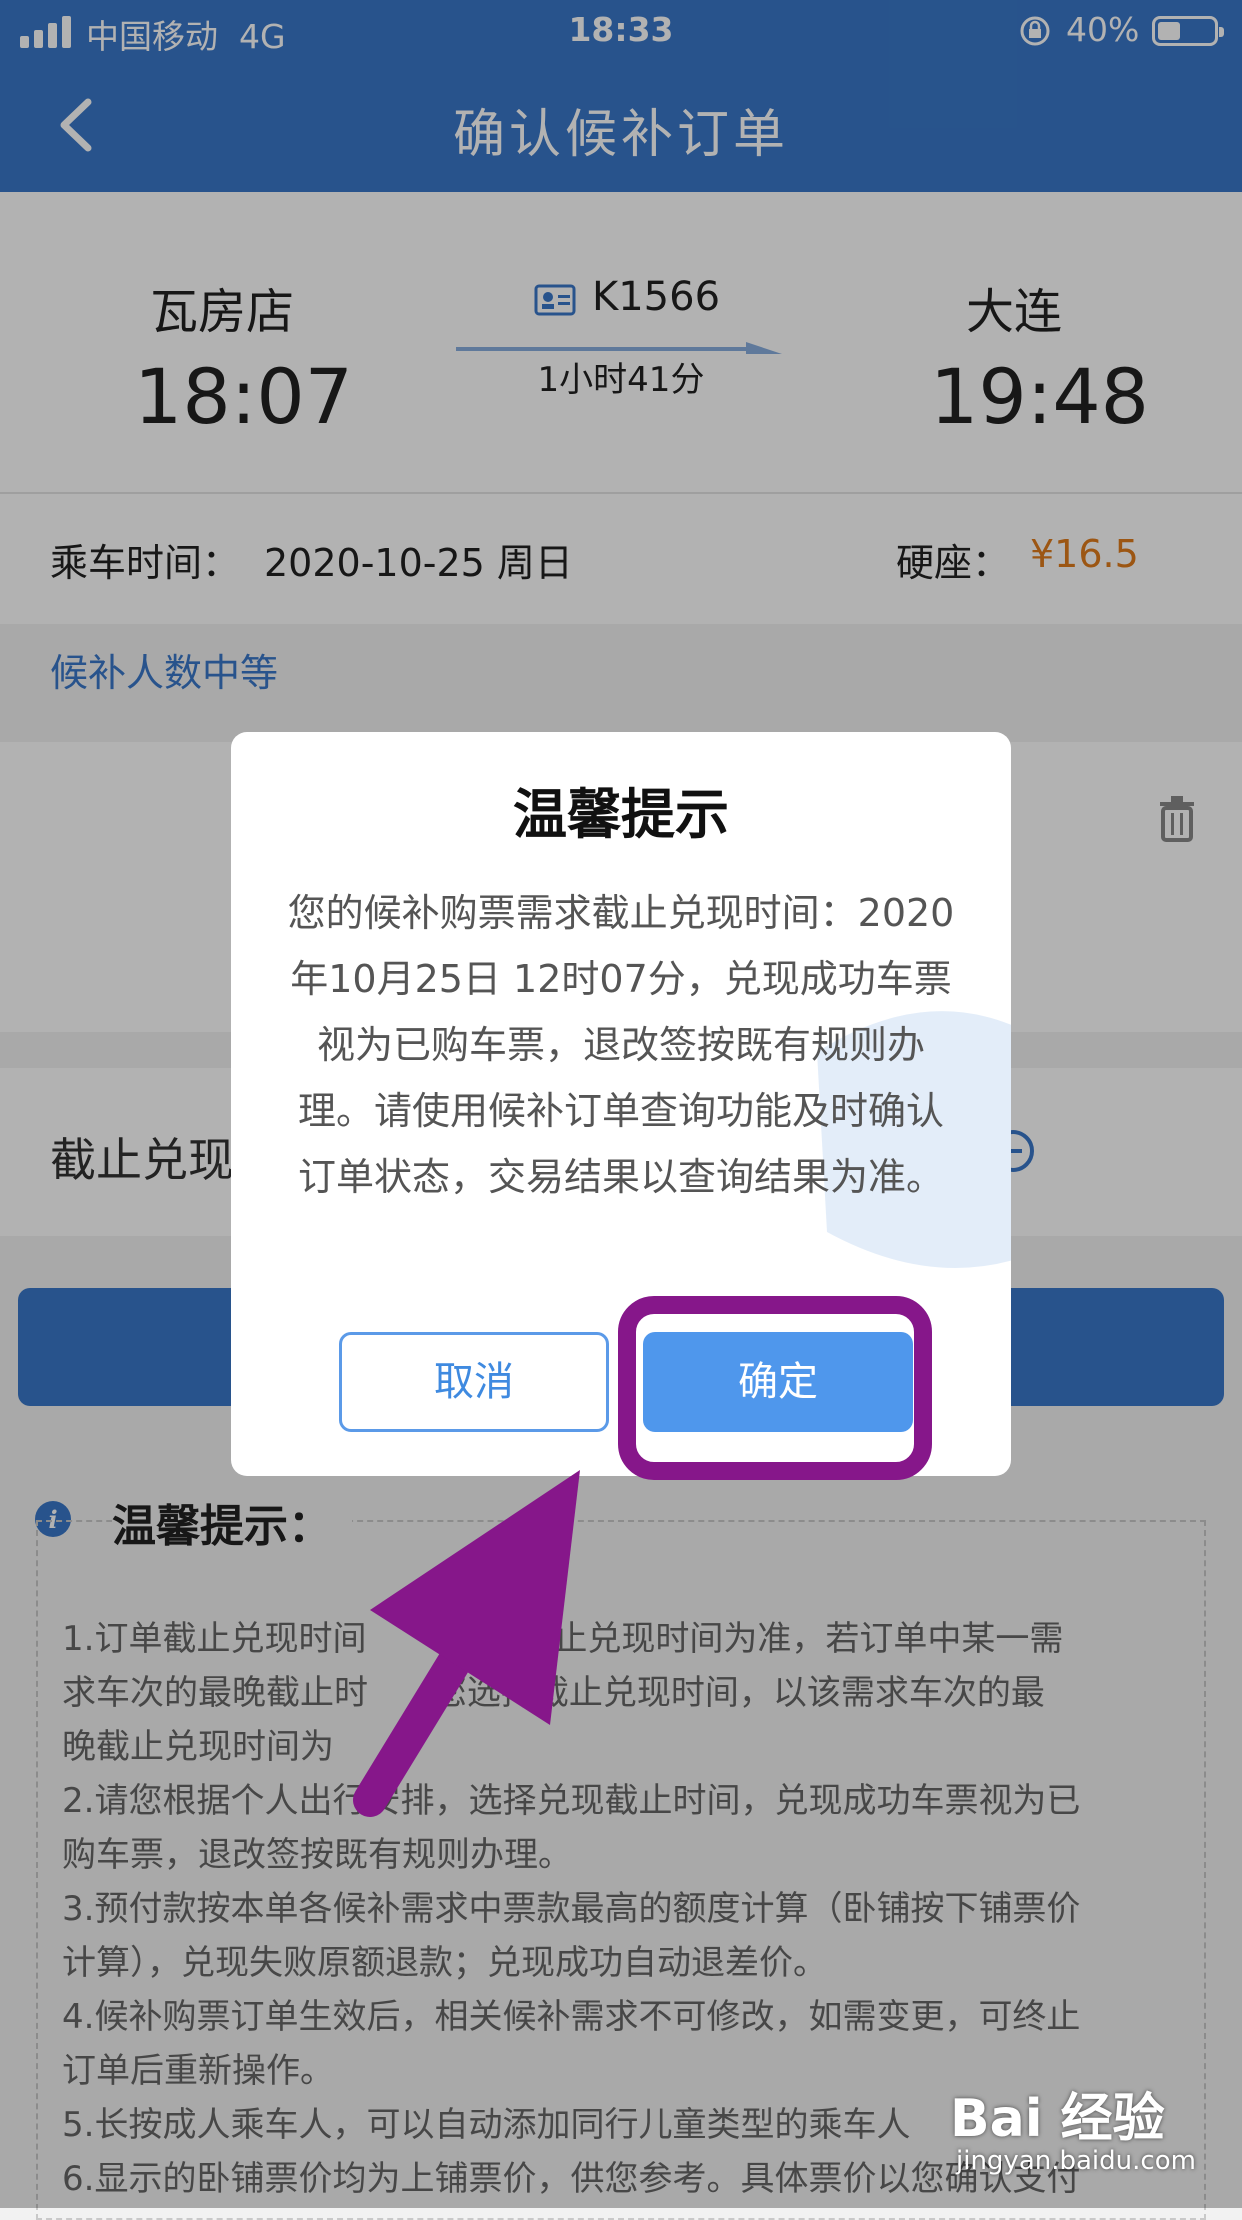 This screenshot has width=1242, height=2220. I want to click on watermark-brand: Bai 经验, so click(1057, 2119).